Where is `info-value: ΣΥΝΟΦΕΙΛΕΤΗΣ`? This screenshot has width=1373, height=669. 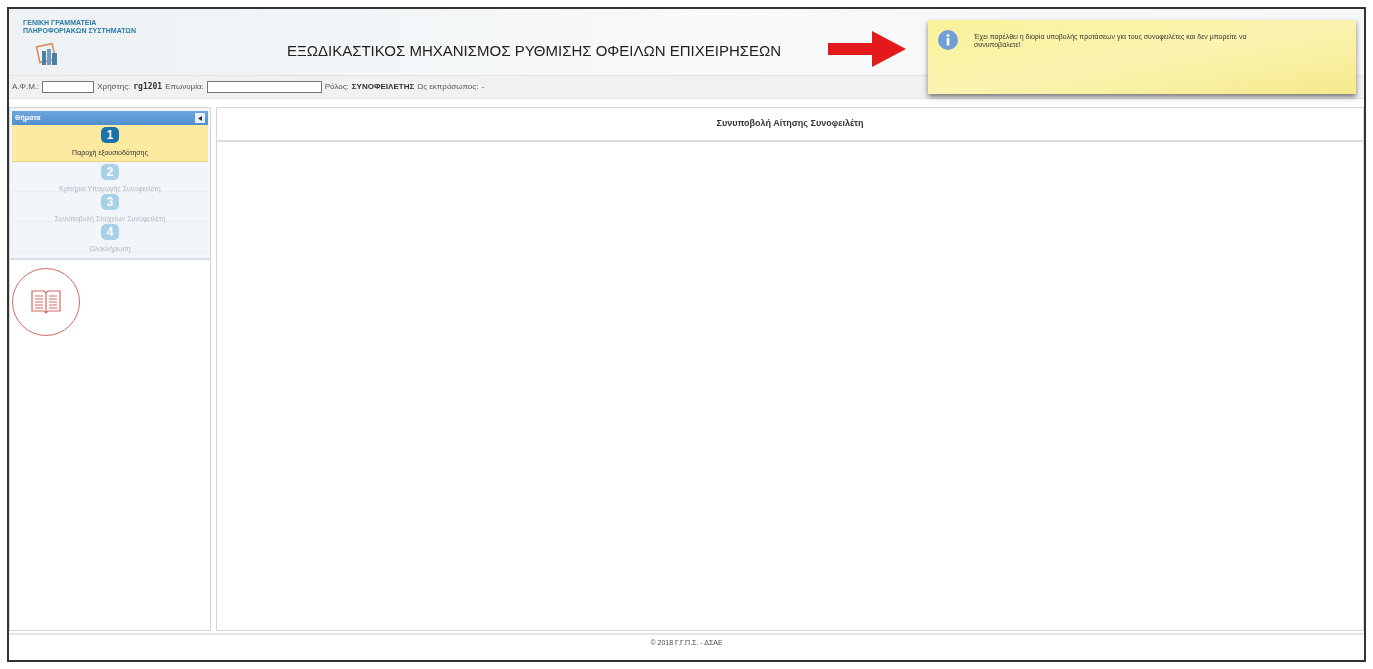
info-value: ΣΥΝΟΦΕΙΛΕΤΗΣ is located at coordinates (383, 87).